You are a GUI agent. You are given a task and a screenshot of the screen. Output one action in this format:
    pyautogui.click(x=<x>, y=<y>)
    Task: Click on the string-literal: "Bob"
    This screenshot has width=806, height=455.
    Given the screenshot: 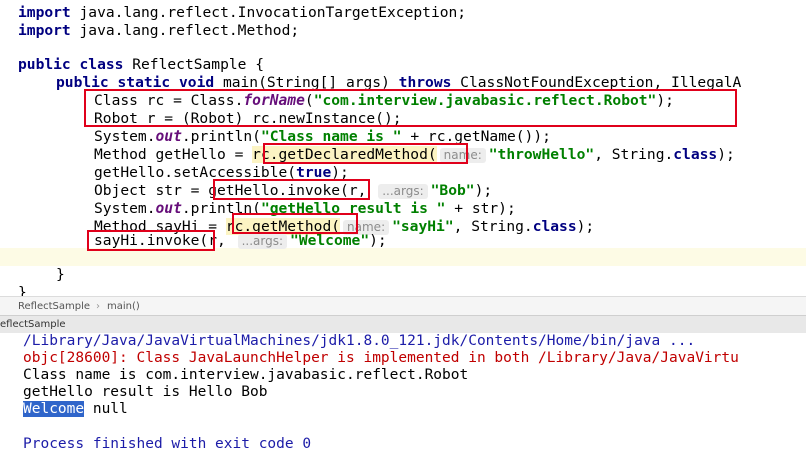 What is the action you would take?
    pyautogui.click(x=452, y=190)
    